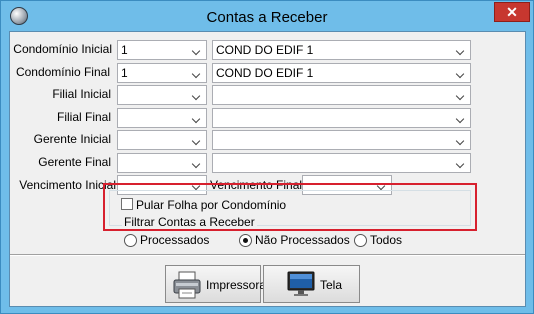 This screenshot has width=534, height=314. I want to click on radio-processados, so click(130, 240).